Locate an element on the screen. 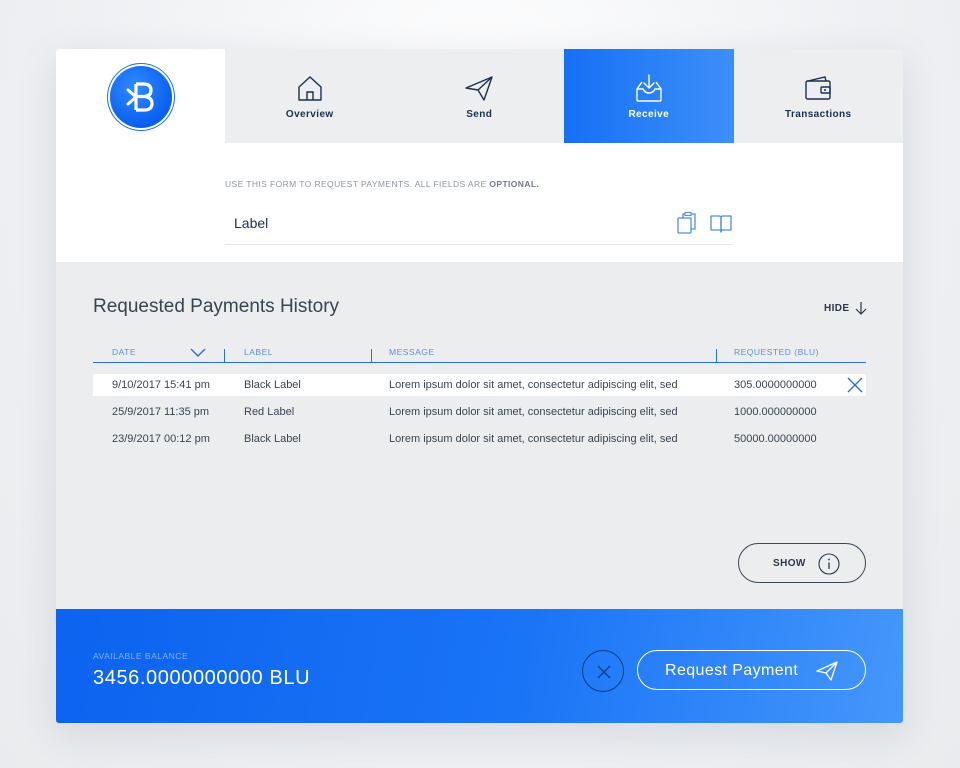  info-icon is located at coordinates (829, 564).